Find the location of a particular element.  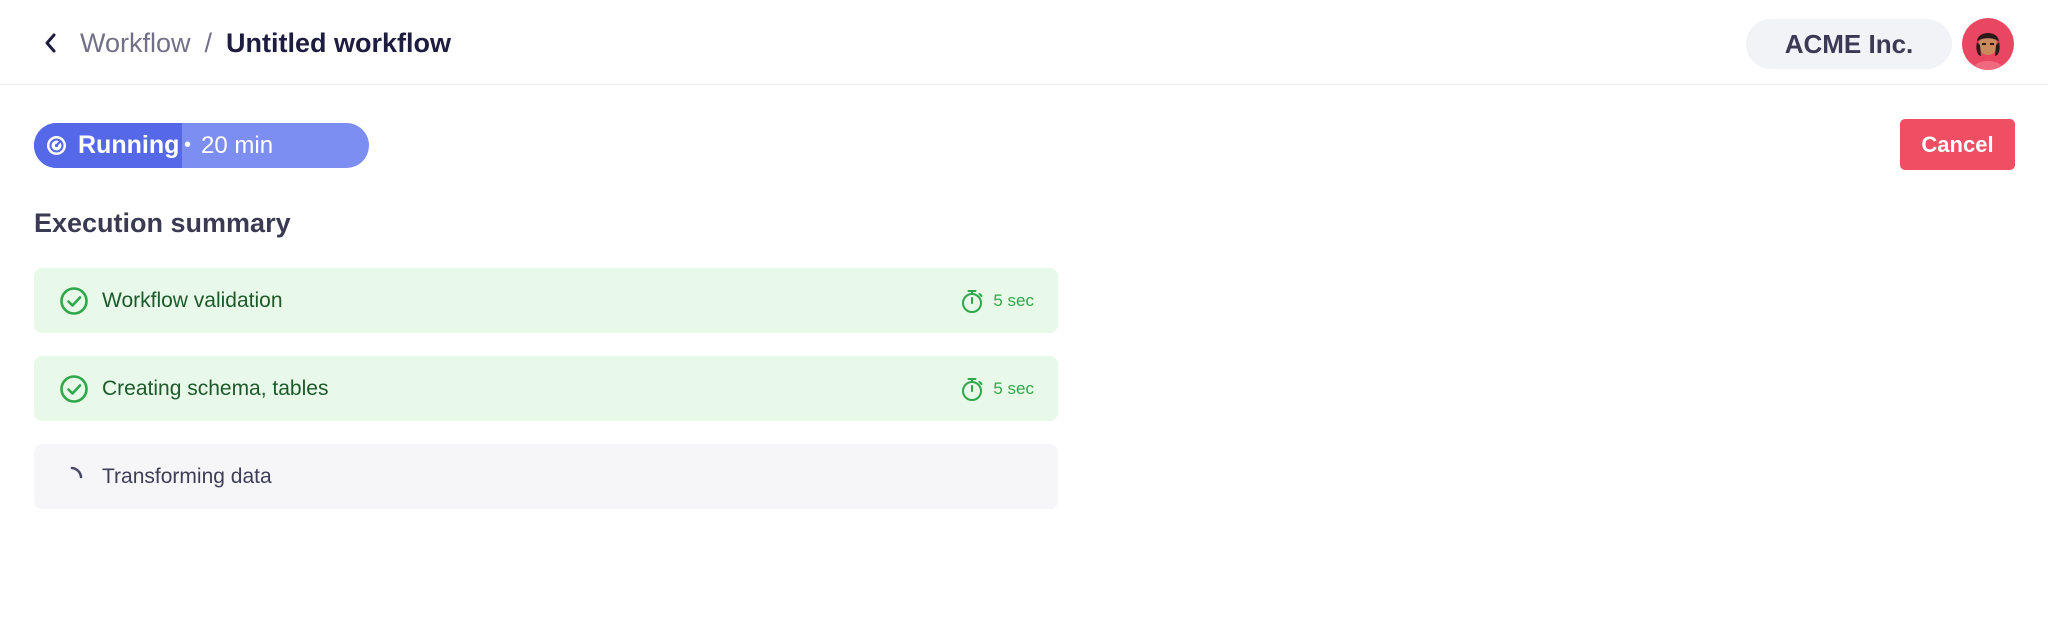

avatar-icon is located at coordinates (1988, 44).